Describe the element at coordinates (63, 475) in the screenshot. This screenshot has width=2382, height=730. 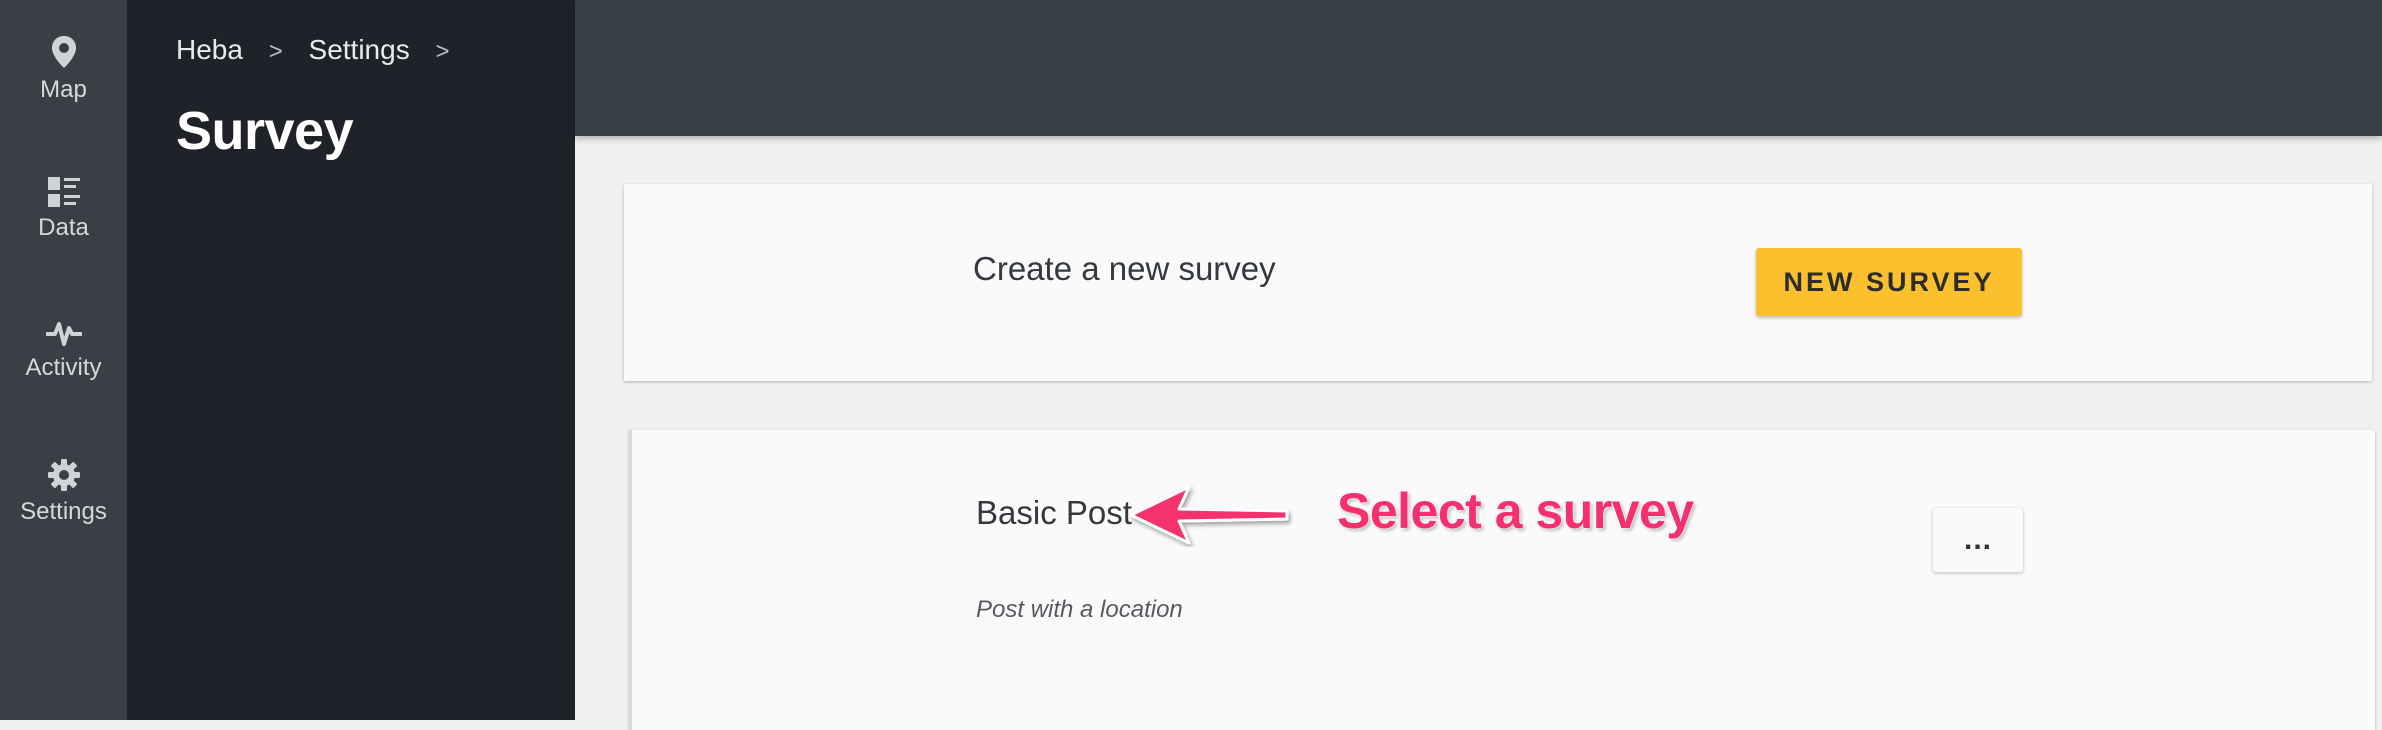
I see `gear-icon` at that location.